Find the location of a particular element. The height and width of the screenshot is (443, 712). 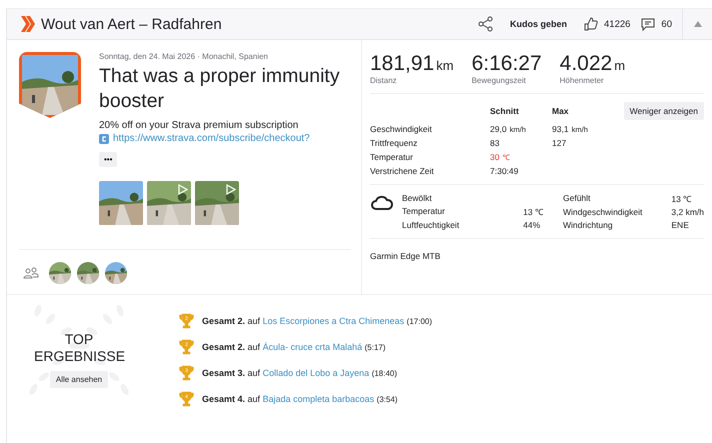

logo-icon is located at coordinates (28, 24).